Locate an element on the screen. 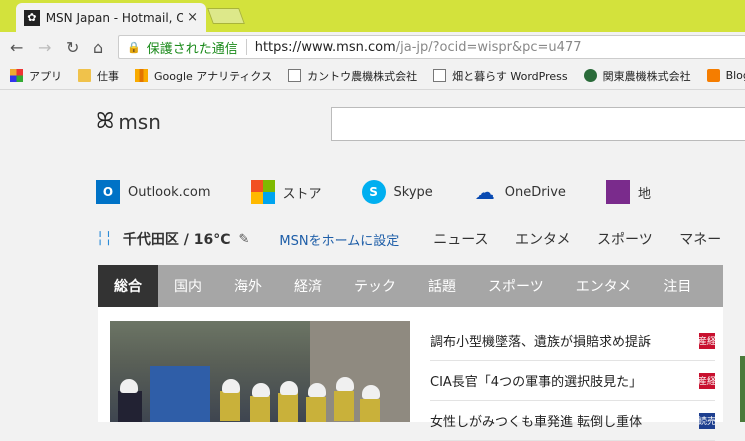  bookmark-kantou: カントウ農機株式会社 is located at coordinates (352, 76).